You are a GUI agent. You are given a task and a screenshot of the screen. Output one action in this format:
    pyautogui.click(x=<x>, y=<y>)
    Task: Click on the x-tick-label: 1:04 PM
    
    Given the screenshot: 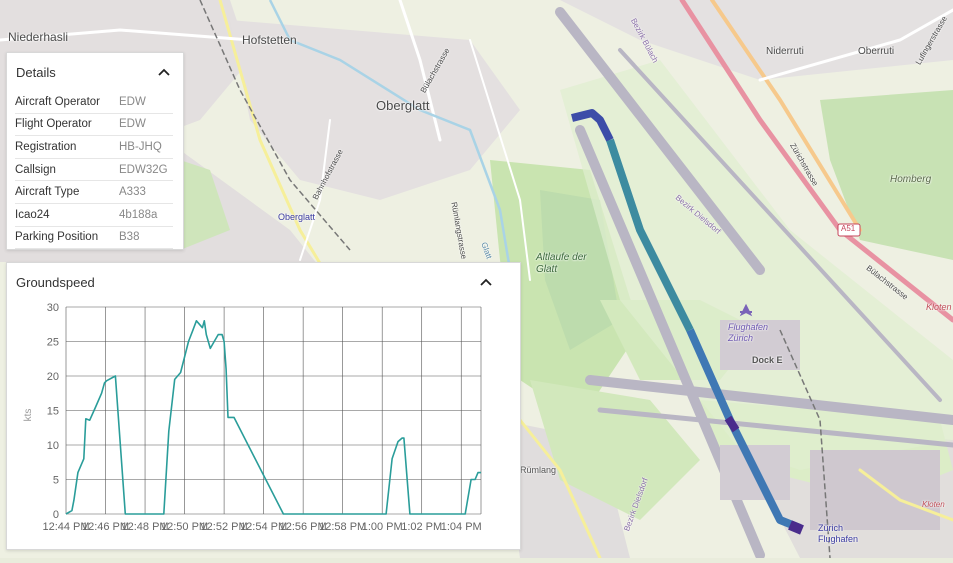 What is the action you would take?
    pyautogui.click(x=461, y=527)
    